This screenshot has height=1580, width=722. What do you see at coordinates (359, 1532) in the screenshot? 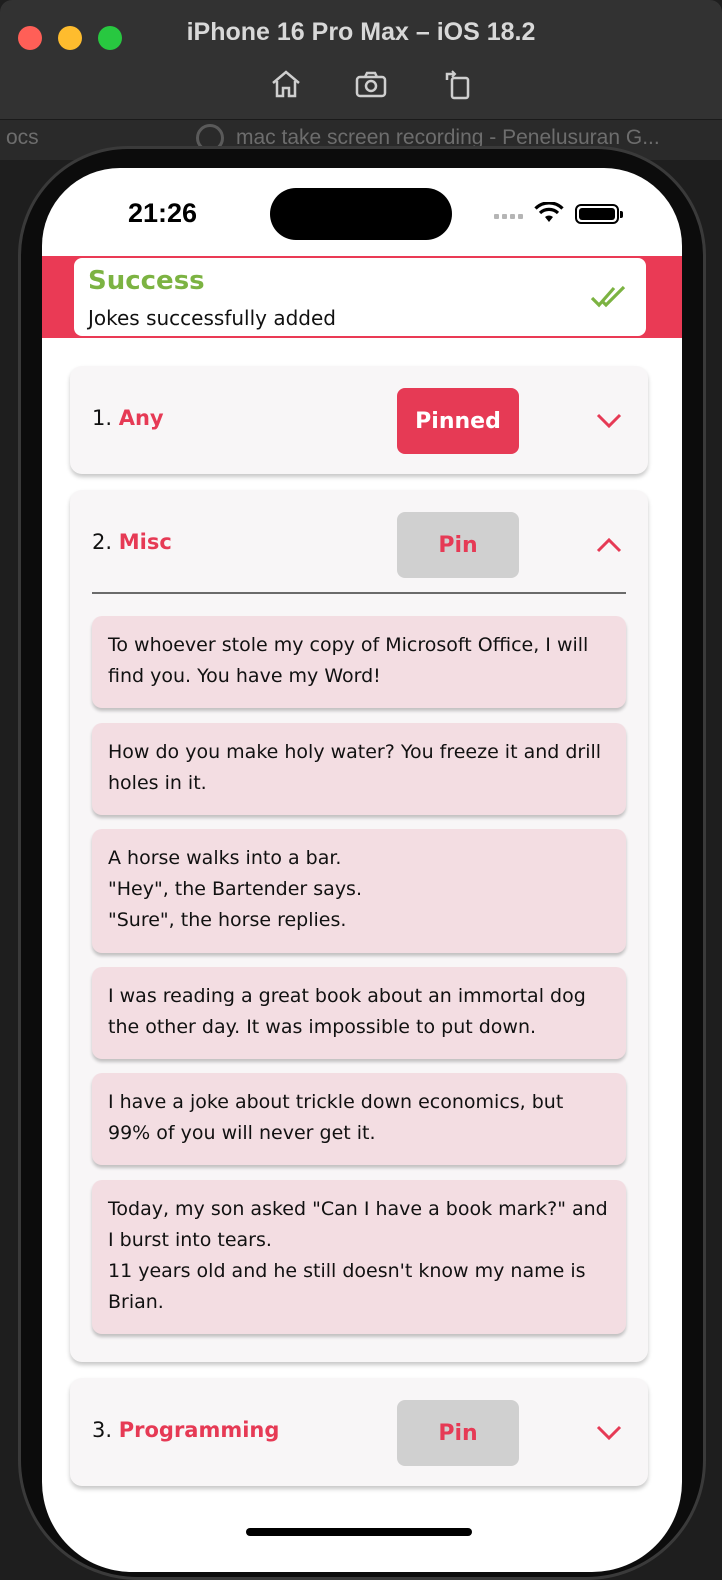
I see `home-indicator` at bounding box center [359, 1532].